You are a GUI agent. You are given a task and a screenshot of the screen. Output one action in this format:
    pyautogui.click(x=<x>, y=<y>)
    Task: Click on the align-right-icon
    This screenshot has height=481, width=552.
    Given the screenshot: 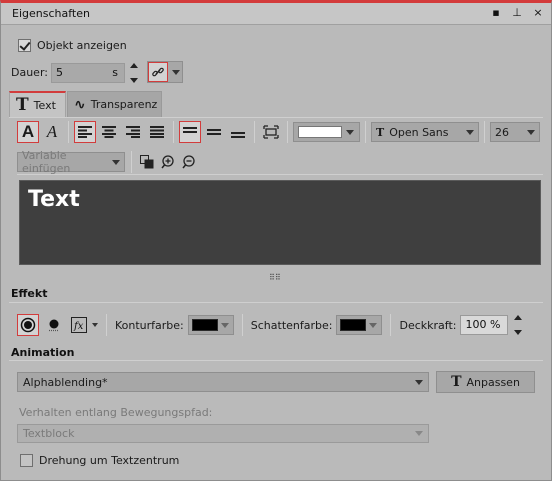 What is the action you would take?
    pyautogui.click(x=133, y=132)
    